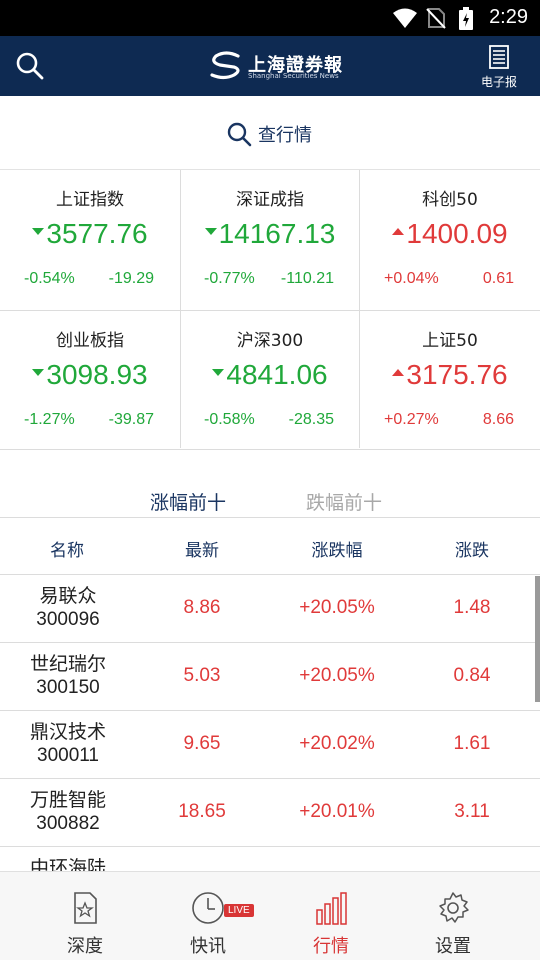 The width and height of the screenshot is (540, 961). Describe the element at coordinates (405, 18) in the screenshot. I see `wifi-icon` at that location.